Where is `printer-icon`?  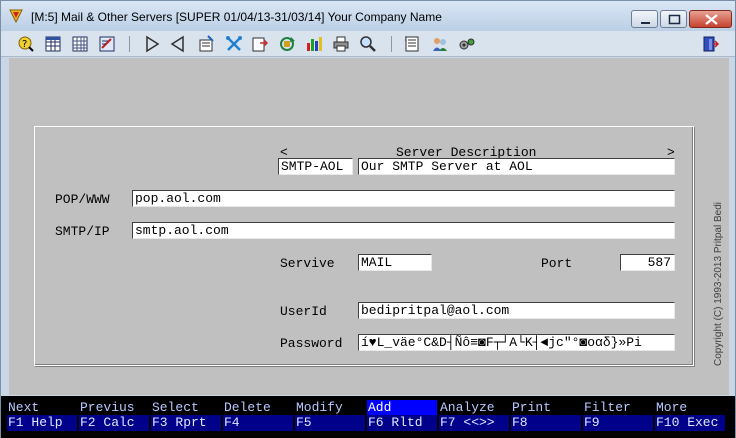 printer-icon is located at coordinates (341, 44).